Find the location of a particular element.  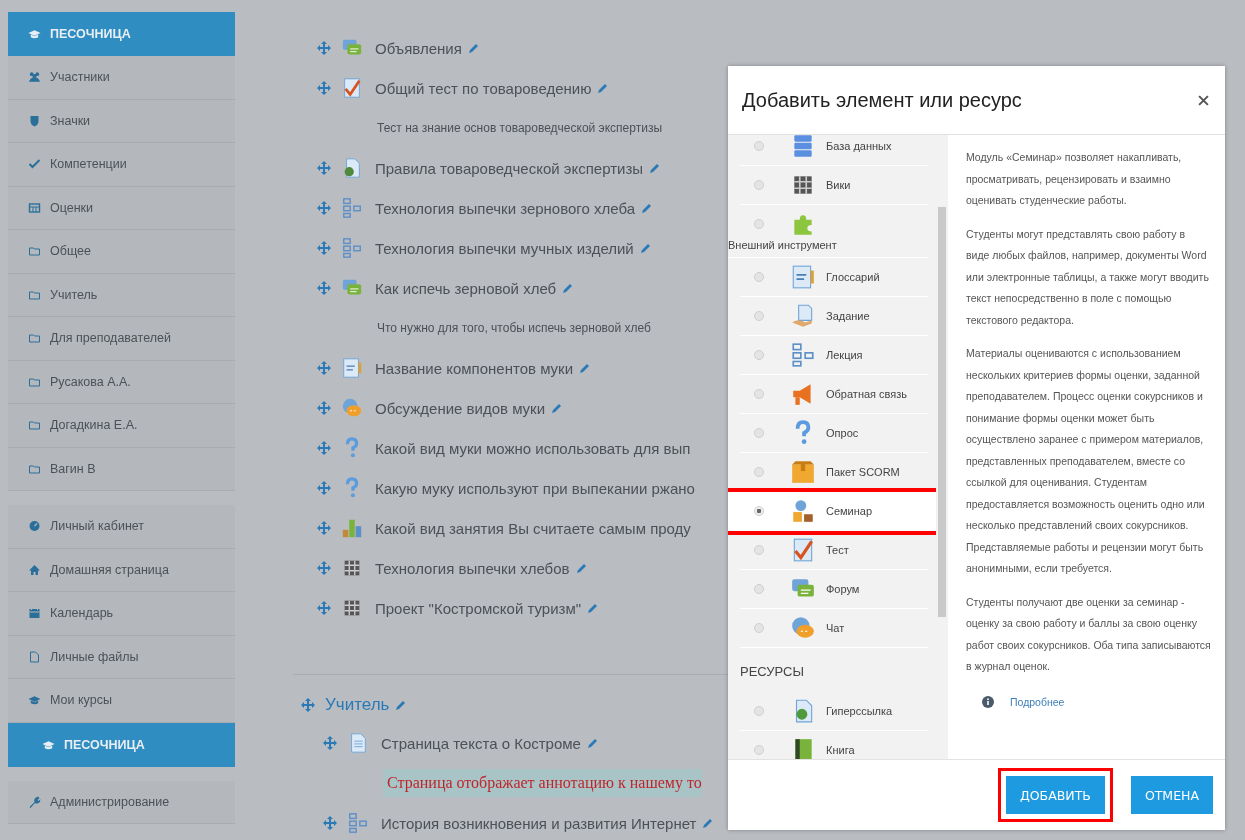

module-option: Обратная связь is located at coordinates (834, 394).